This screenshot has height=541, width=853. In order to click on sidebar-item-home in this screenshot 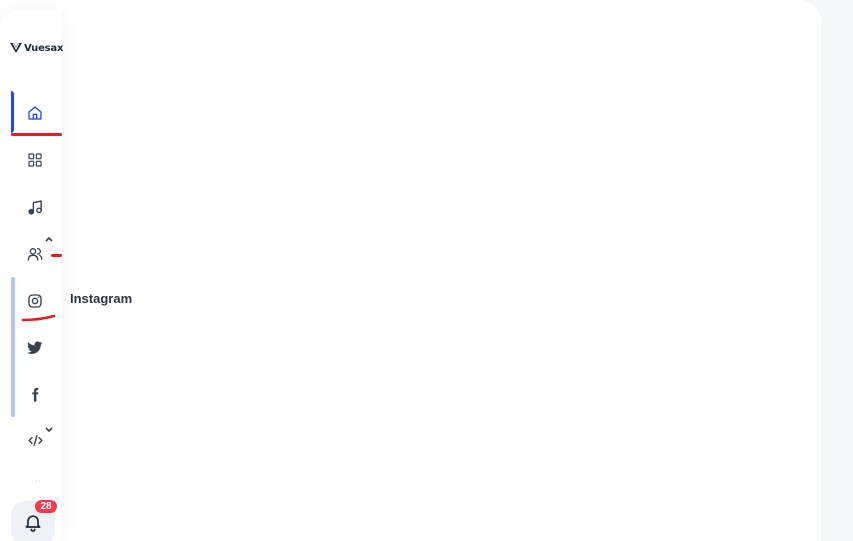, I will do `click(36, 113)`.